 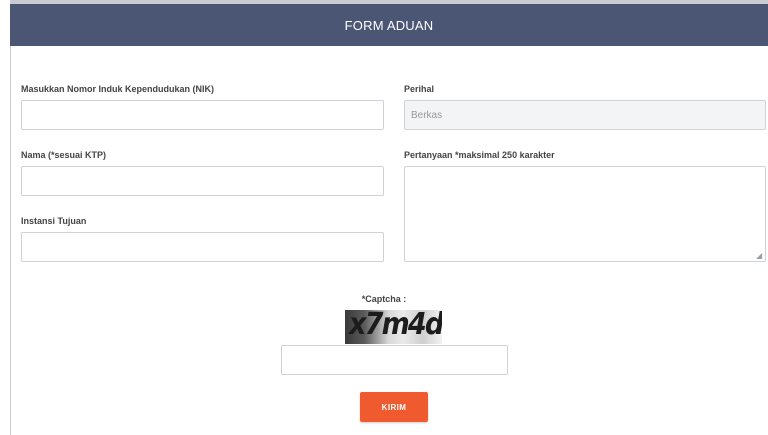 I want to click on perihal-label: Perihal, so click(x=419, y=89).